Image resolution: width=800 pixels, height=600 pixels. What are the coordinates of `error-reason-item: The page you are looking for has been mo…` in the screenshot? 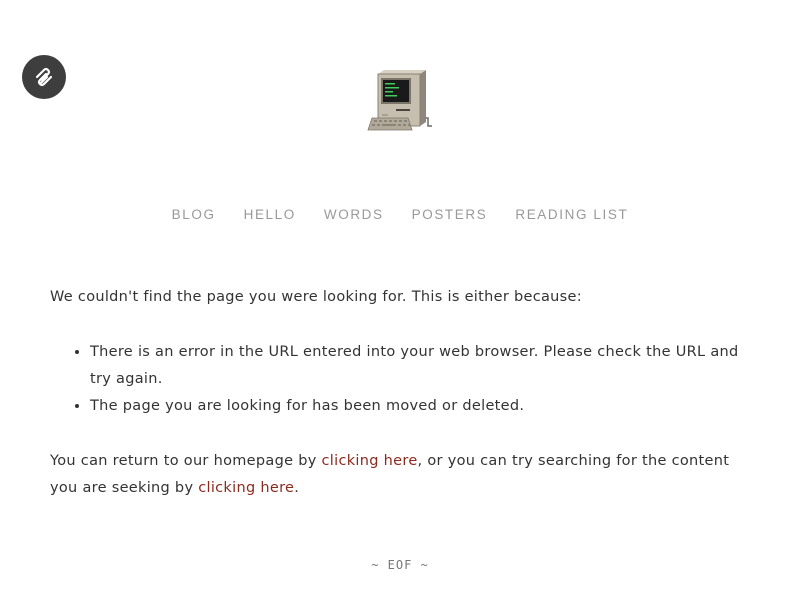 It's located at (425, 406).